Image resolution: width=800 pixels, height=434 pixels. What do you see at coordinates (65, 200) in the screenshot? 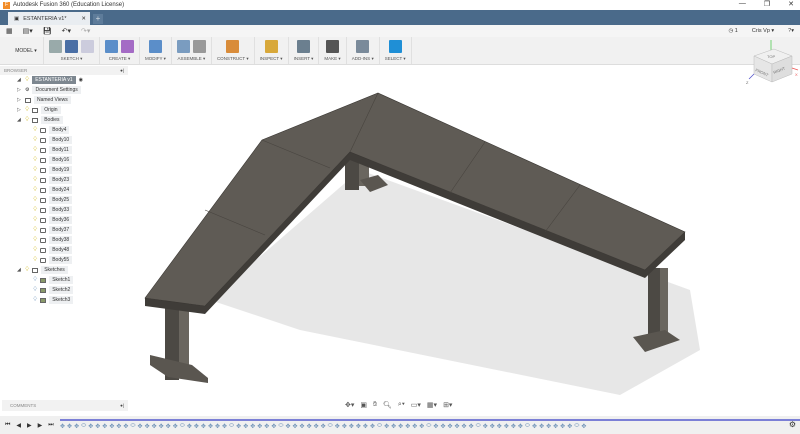
I see `tree-item-body: 💡︎ Body25` at bounding box center [65, 200].